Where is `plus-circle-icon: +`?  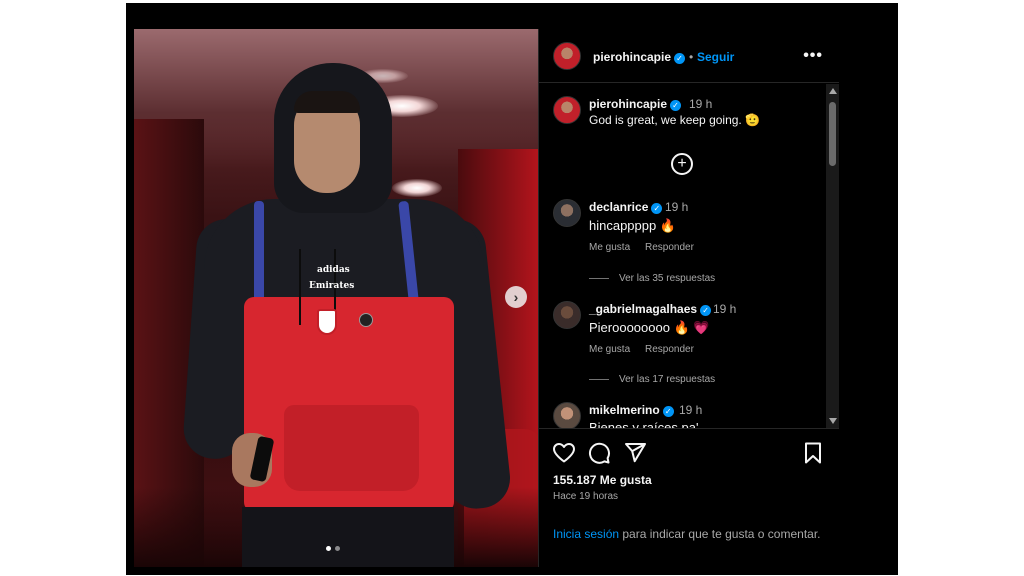
plus-circle-icon: + is located at coordinates (682, 163).